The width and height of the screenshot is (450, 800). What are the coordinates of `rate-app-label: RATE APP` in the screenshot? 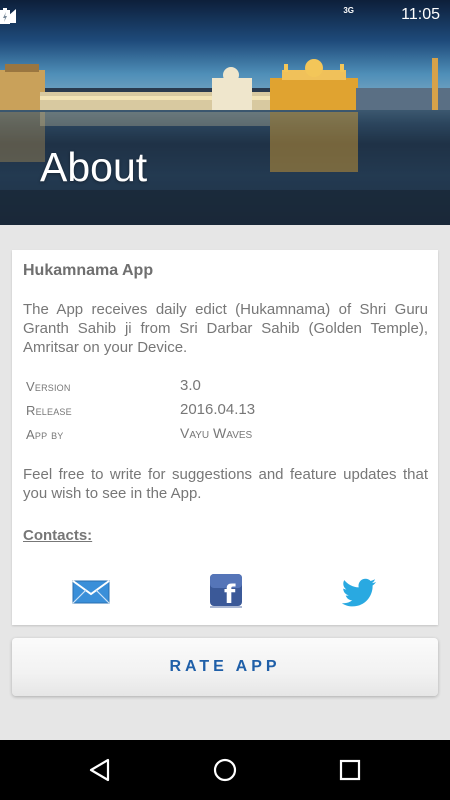 It's located at (225, 666).